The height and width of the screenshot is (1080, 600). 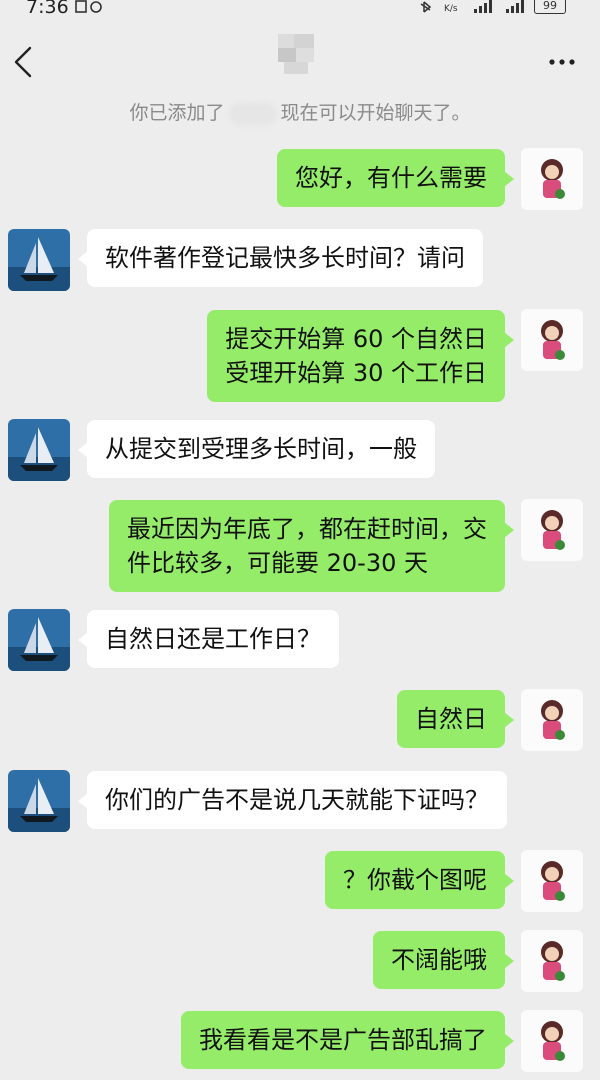 I want to click on message-text: 件比较多，可能要 20-30 天, so click(x=277, y=563).